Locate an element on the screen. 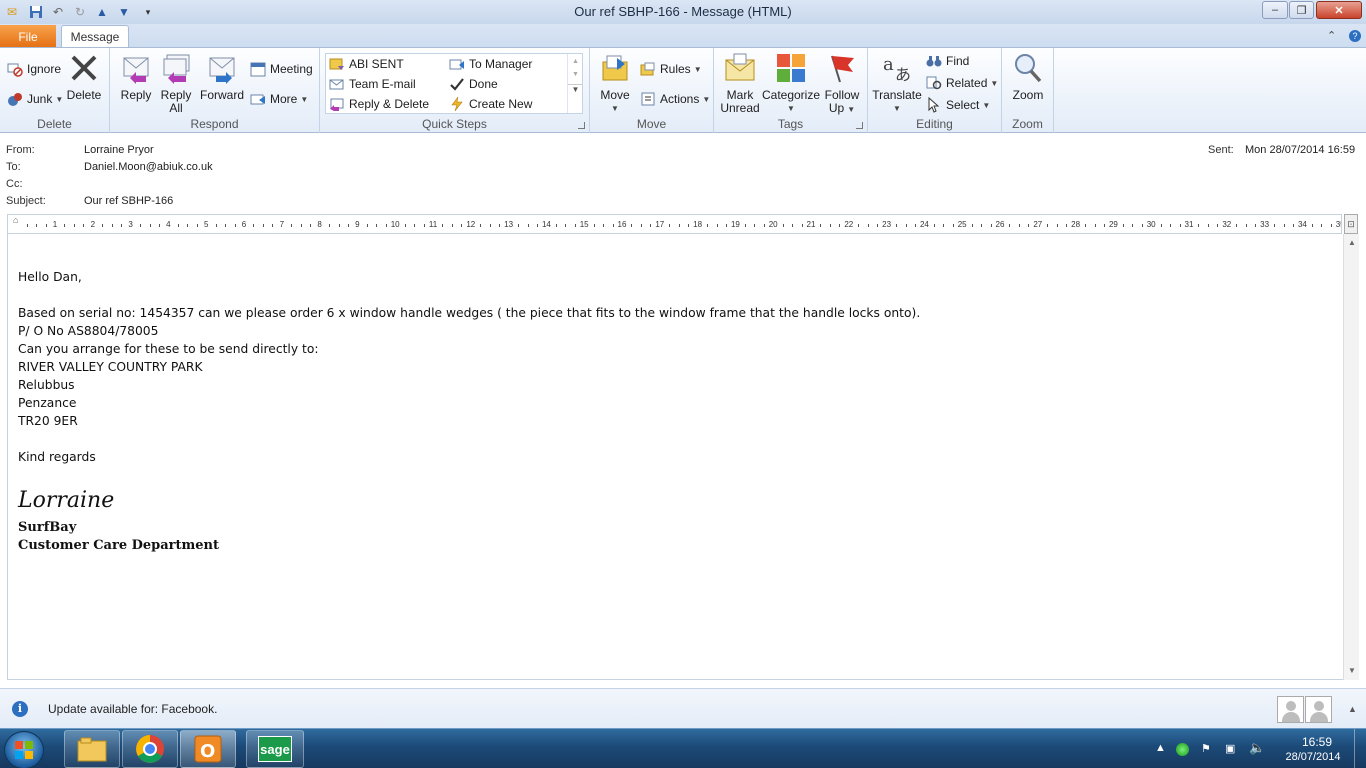 The width and height of the screenshot is (1366, 768). quick-steps-scroll: ▲ ▼ ▼ is located at coordinates (575, 83).